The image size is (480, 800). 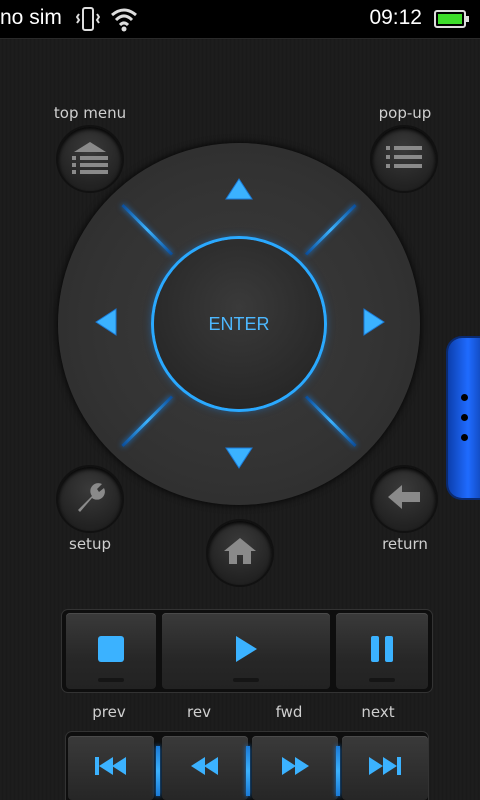 What do you see at coordinates (90, 544) in the screenshot?
I see `setup-label: setup` at bounding box center [90, 544].